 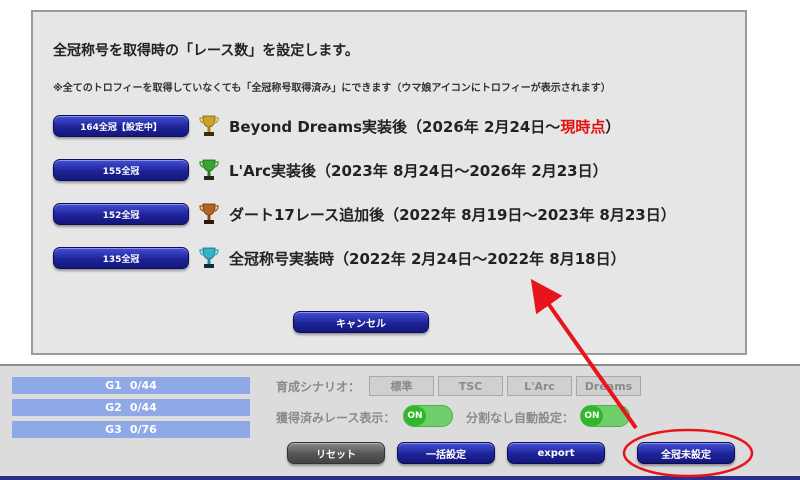 I want to click on dialog-title: 全冠称号を取得時の「レース数」を設定します。, so click(x=206, y=51).